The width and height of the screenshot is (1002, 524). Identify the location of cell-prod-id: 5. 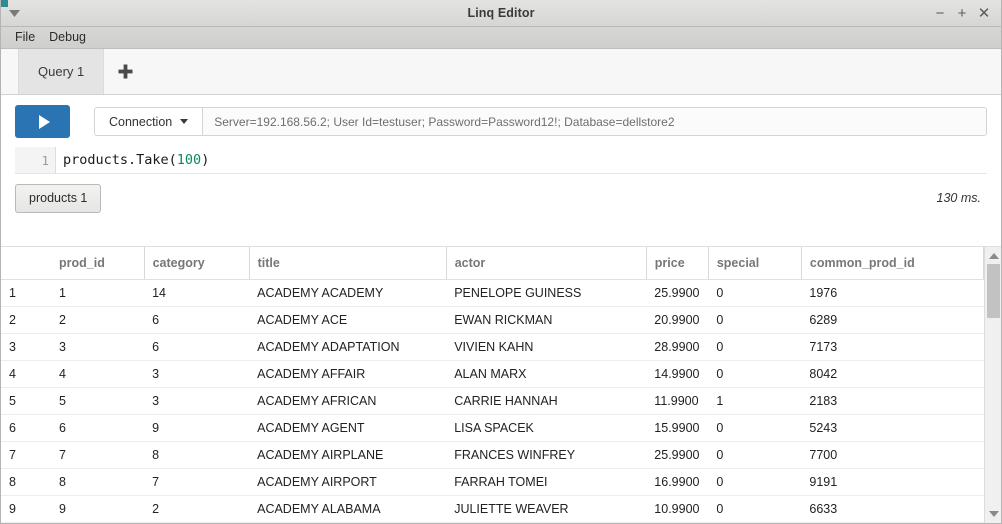
(98, 401).